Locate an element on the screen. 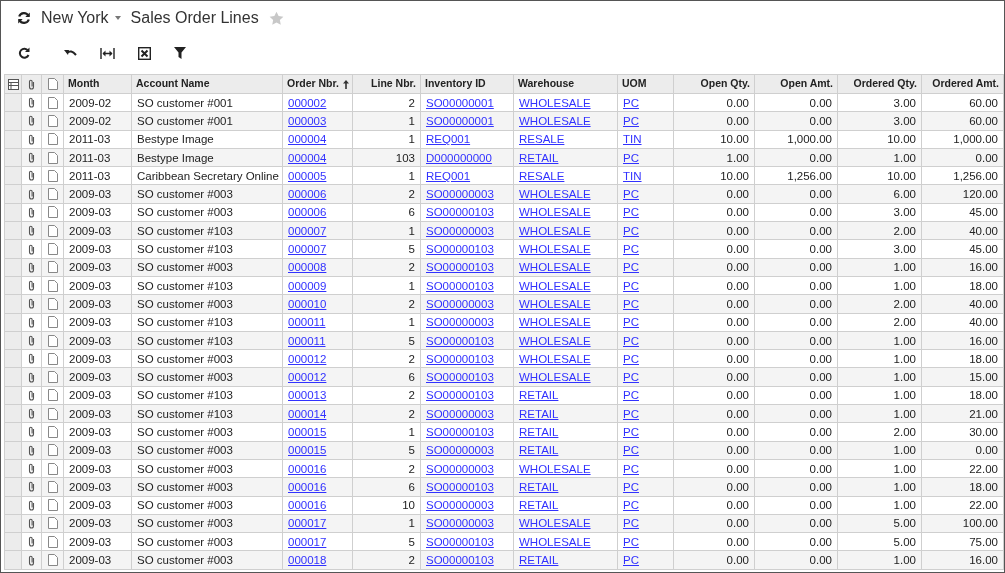 Image resolution: width=1005 pixels, height=573 pixels. table-cell: 15.00 is located at coordinates (983, 377).